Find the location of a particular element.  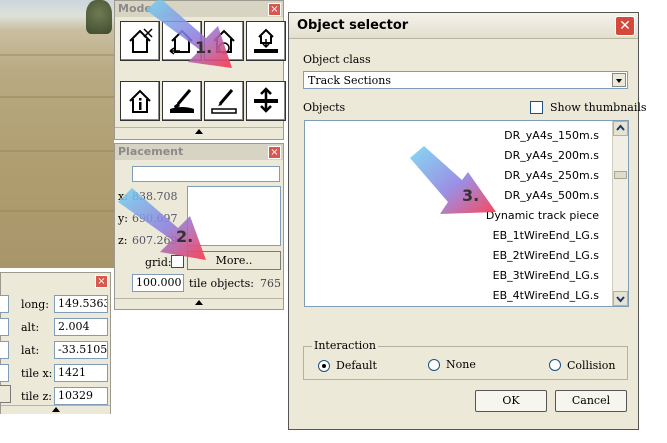

step-1-label: 1. is located at coordinates (204, 47).